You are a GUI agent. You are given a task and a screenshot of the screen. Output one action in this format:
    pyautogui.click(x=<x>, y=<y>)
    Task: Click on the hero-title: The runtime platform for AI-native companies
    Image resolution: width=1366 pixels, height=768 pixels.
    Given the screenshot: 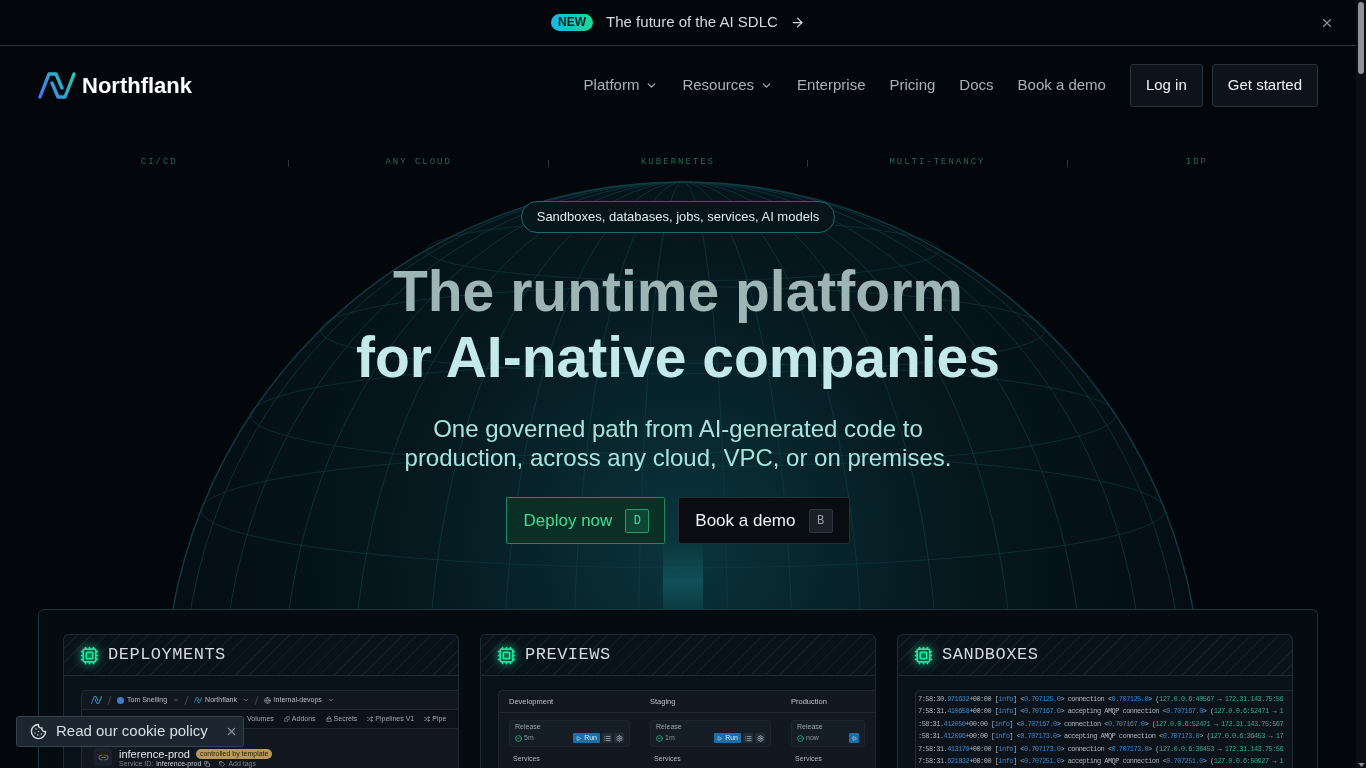 What is the action you would take?
    pyautogui.click(x=677, y=324)
    